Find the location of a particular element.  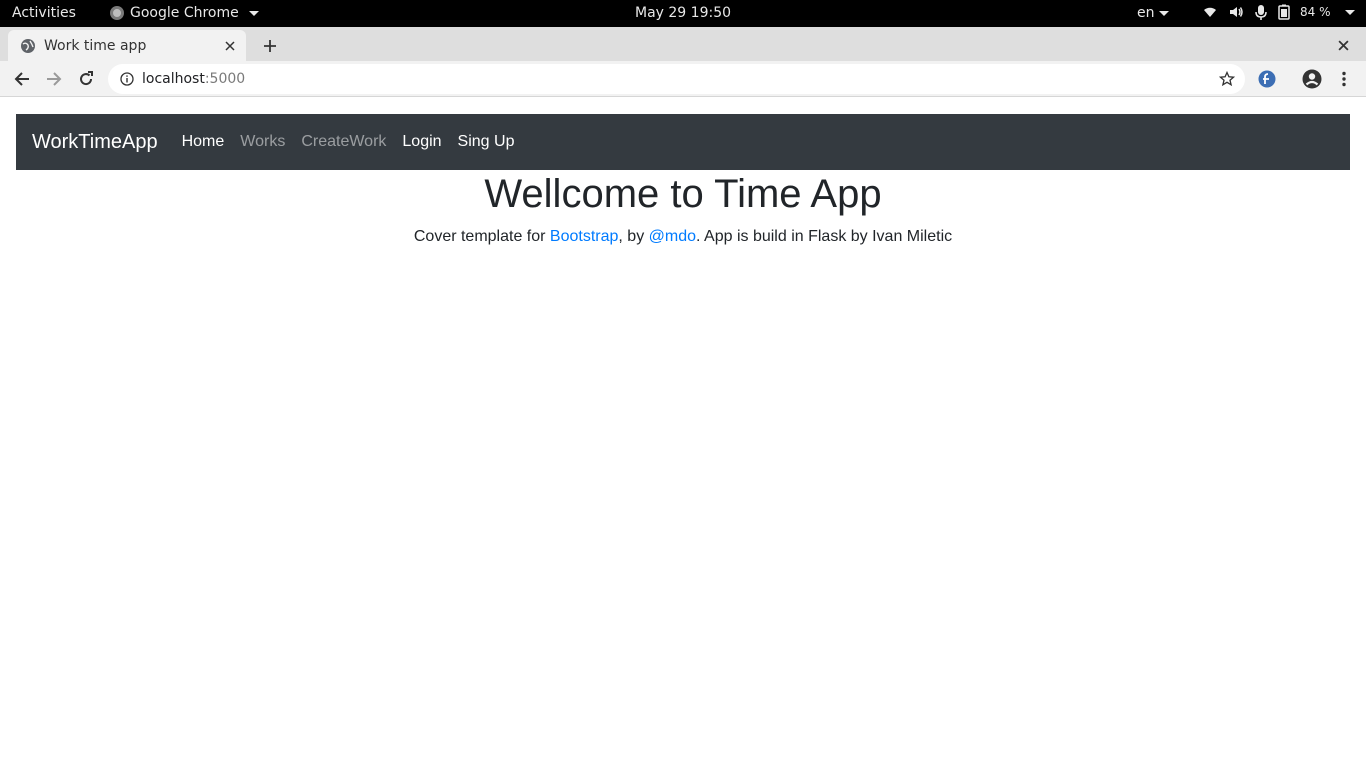

lead-prefix: Cover template for is located at coordinates (481, 236).